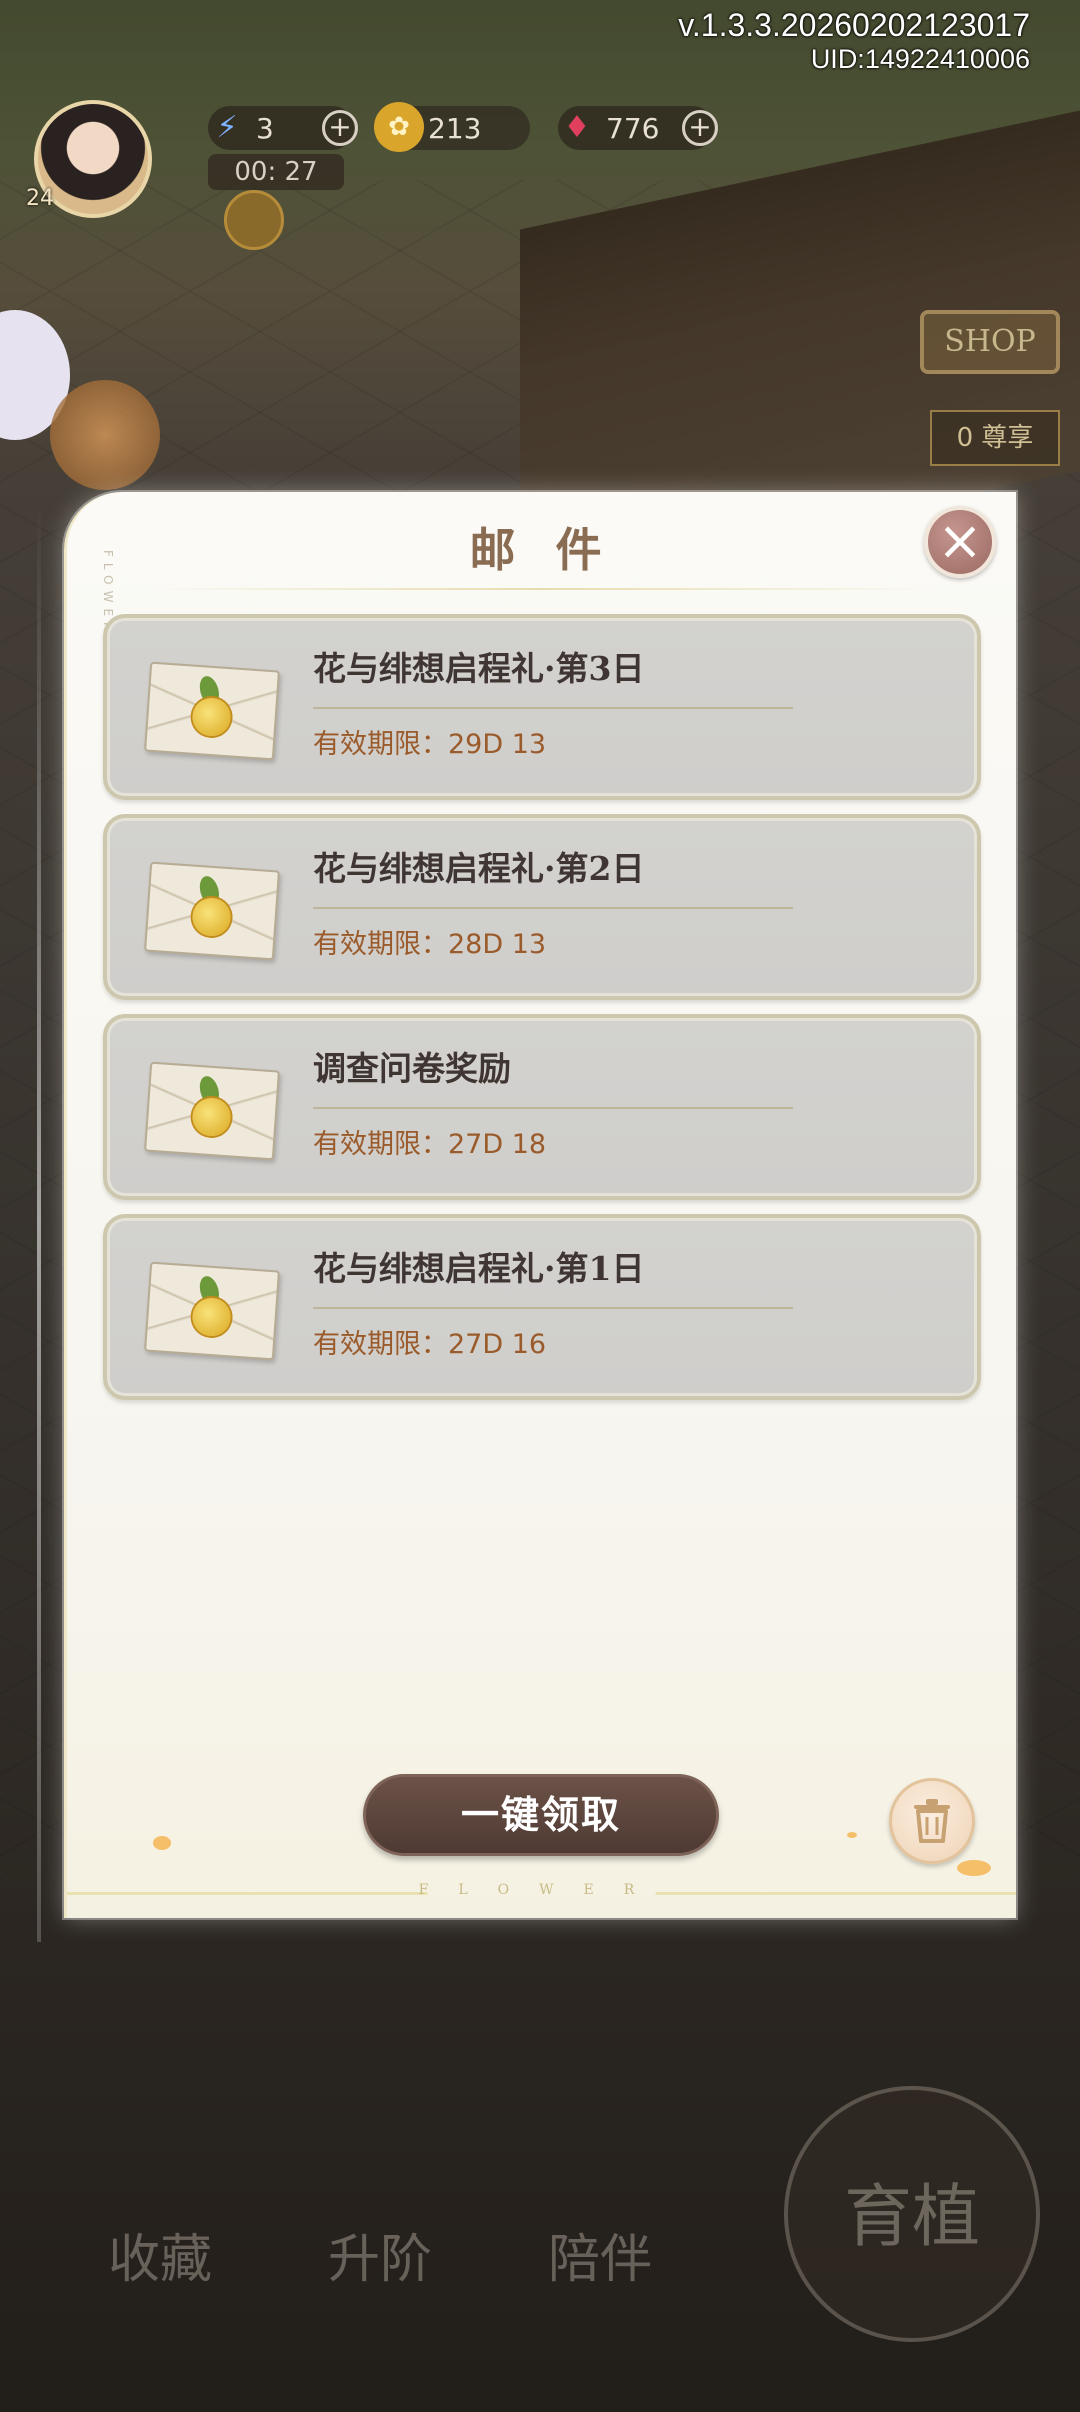  I want to click on gem-value: 776, so click(633, 128).